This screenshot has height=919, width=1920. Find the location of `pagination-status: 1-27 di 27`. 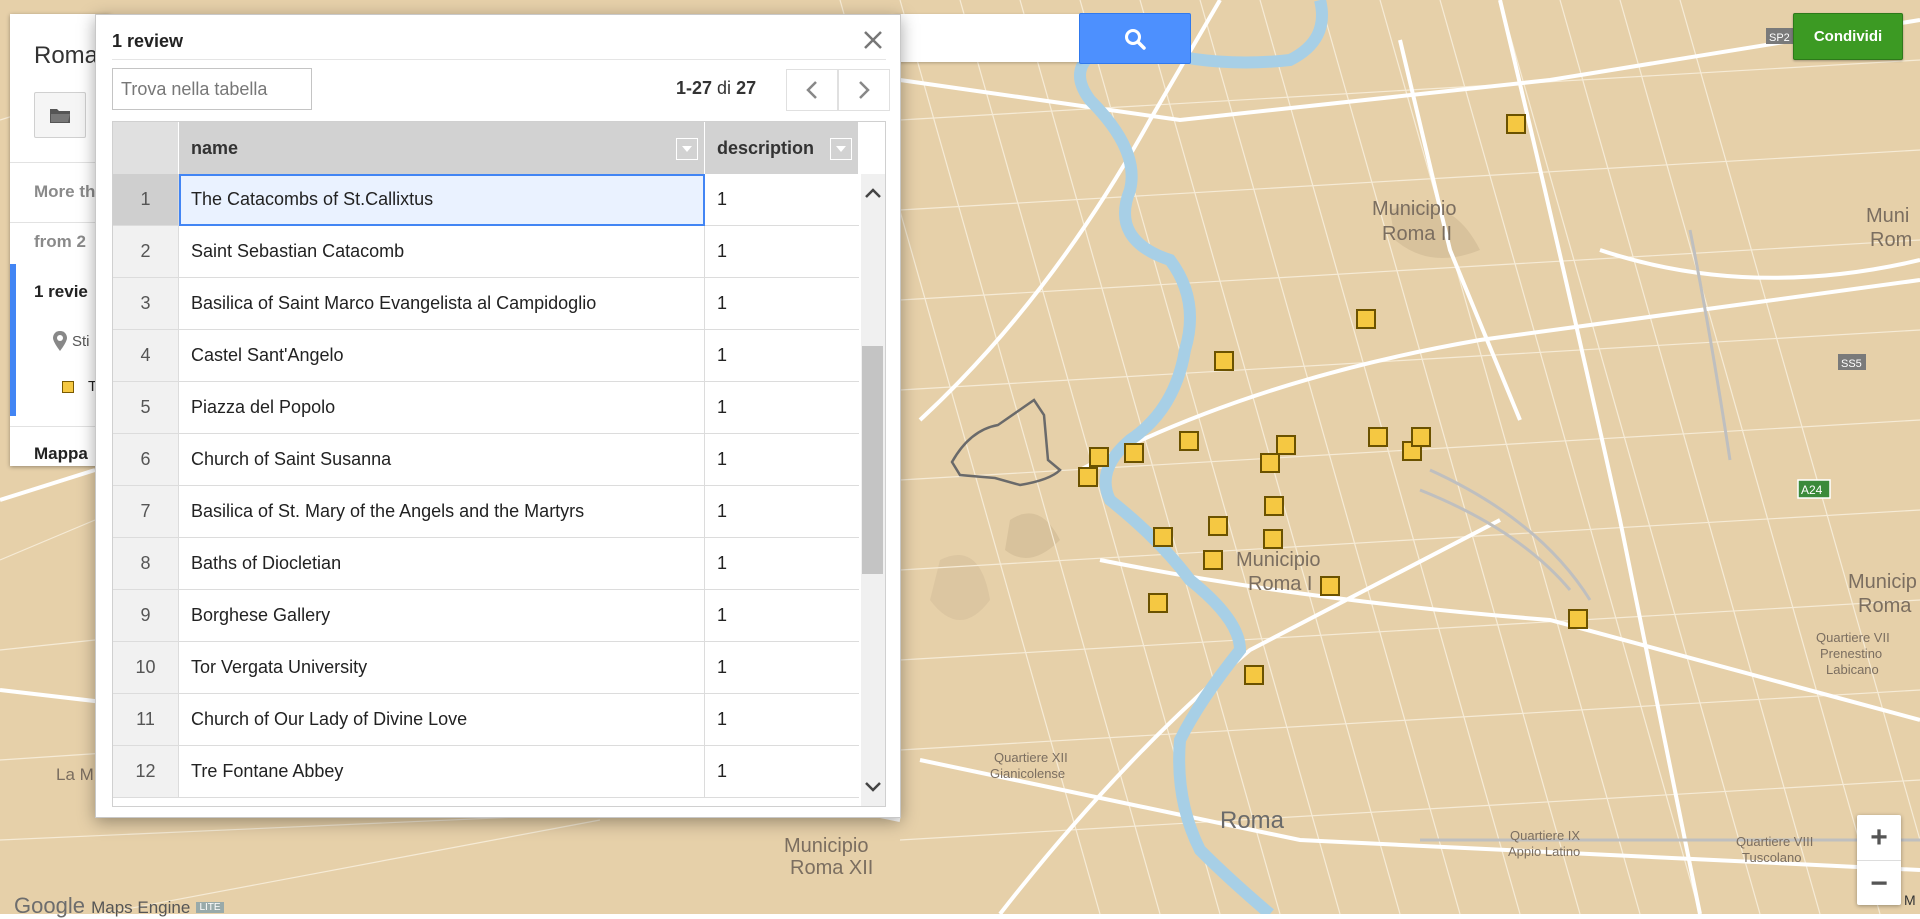

pagination-status: 1-27 di 27 is located at coordinates (716, 88).